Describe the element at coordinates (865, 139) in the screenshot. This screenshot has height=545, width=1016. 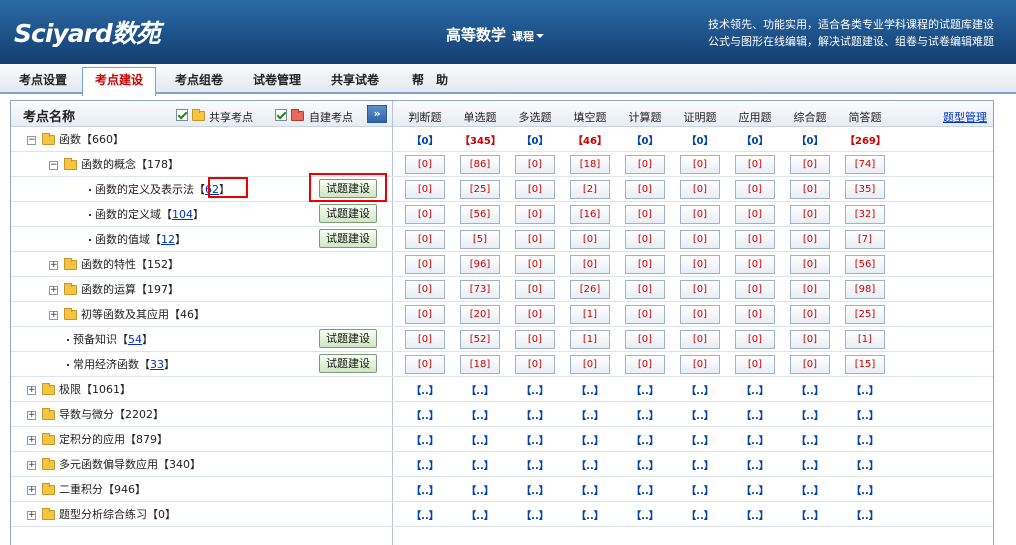
I see `count-cell: 【269】` at that location.